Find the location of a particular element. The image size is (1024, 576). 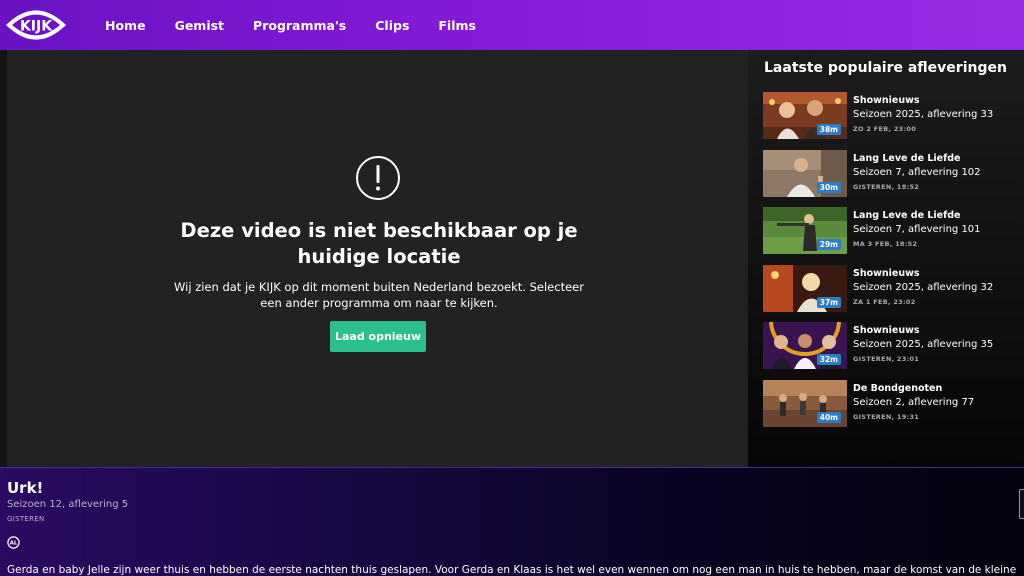

episode-date: GISTEREN, 19:31 is located at coordinates (886, 417).